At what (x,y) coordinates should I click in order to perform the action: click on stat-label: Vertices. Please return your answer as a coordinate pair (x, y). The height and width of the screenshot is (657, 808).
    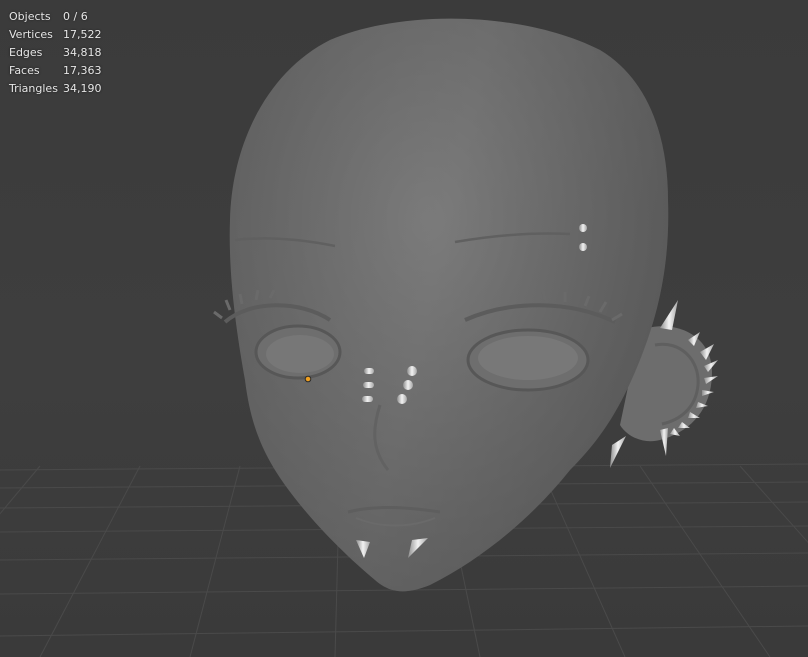
    Looking at the image, I should click on (31, 34).